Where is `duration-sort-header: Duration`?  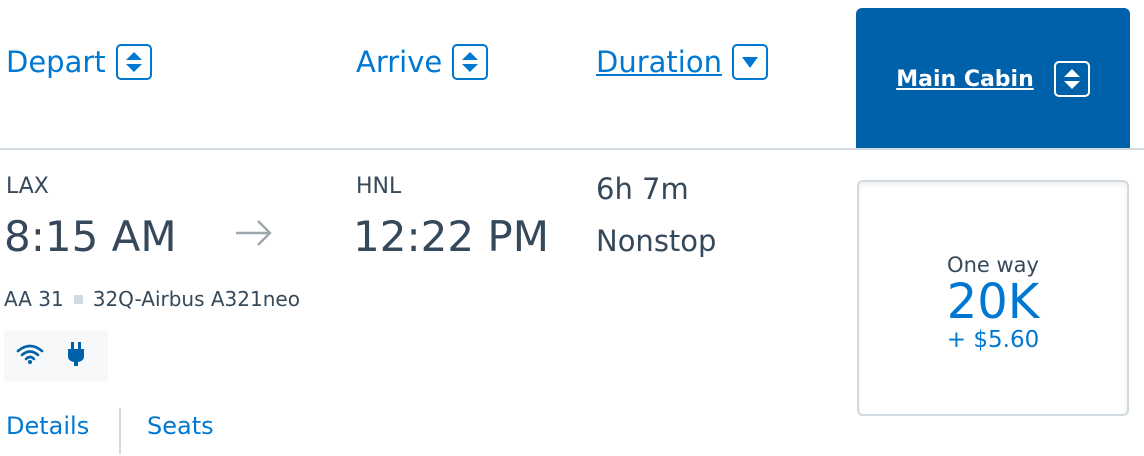 duration-sort-header: Duration is located at coordinates (682, 62).